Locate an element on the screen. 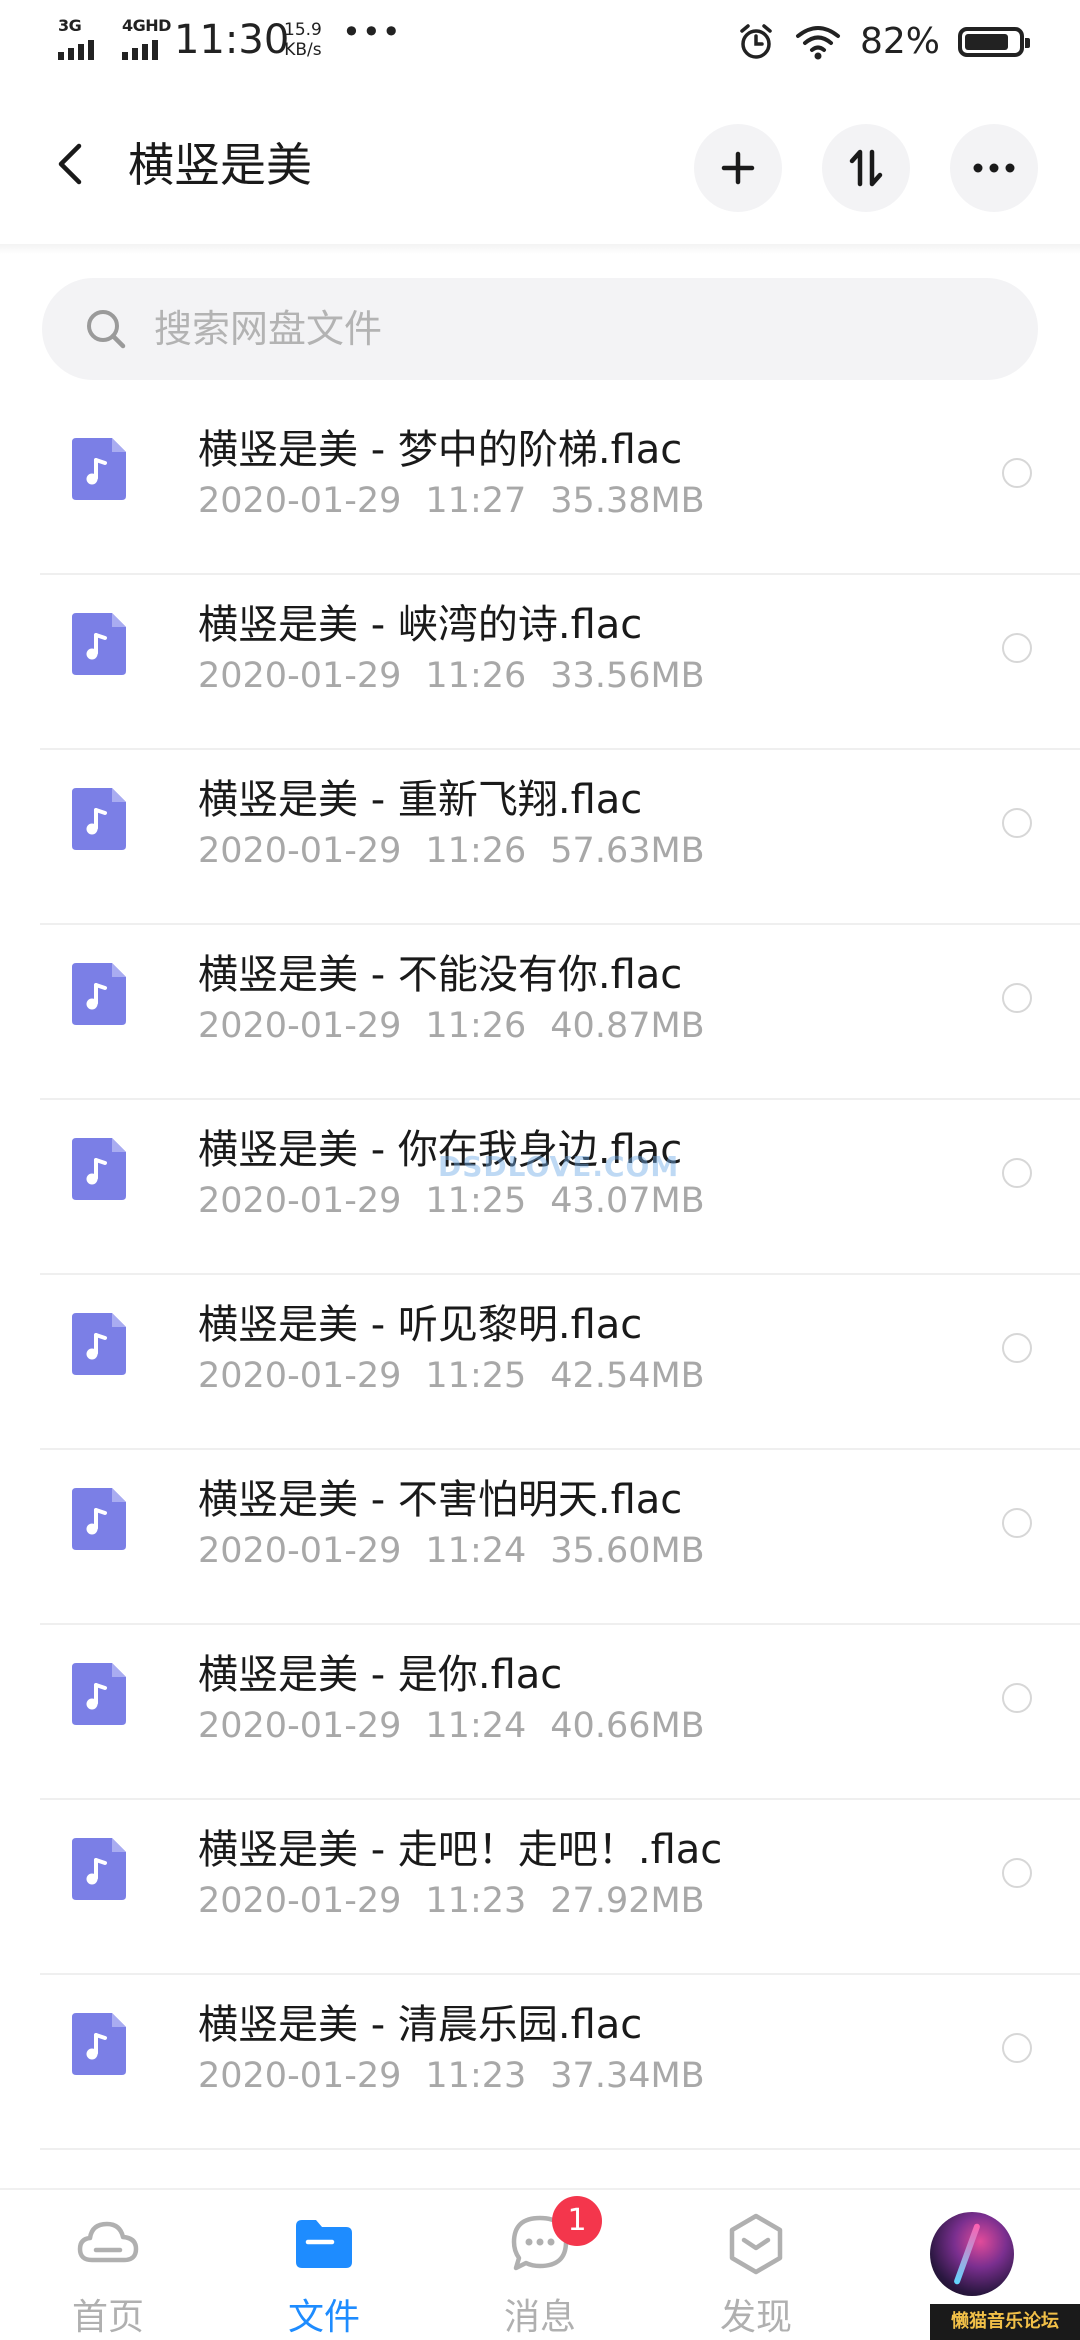 The width and height of the screenshot is (1080, 2340). file-row: 横竖是美 - 不能没有你.flac 2020-01-29 11:26 40.87MB is located at coordinates (540, 1012).